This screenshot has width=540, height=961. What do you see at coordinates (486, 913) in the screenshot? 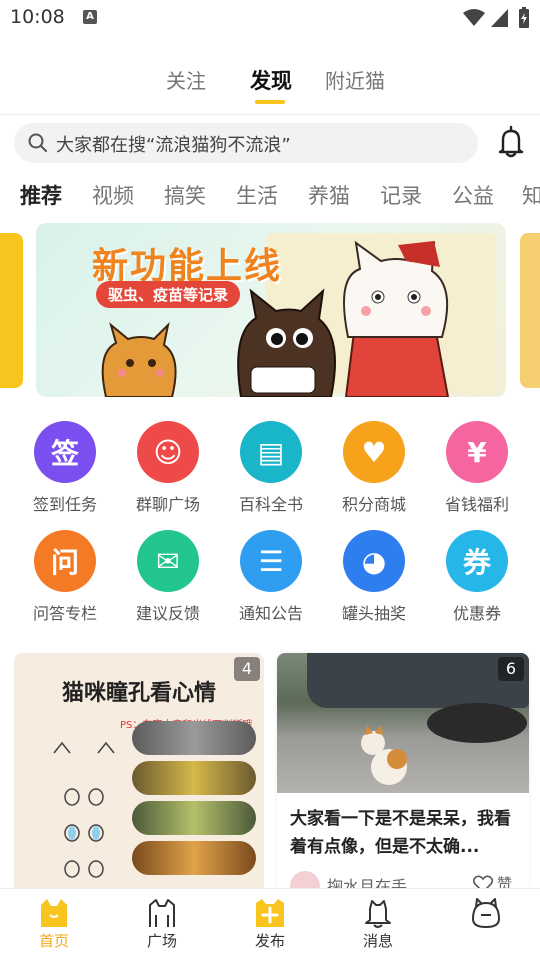
I see `cat-profile-icon` at bounding box center [486, 913].